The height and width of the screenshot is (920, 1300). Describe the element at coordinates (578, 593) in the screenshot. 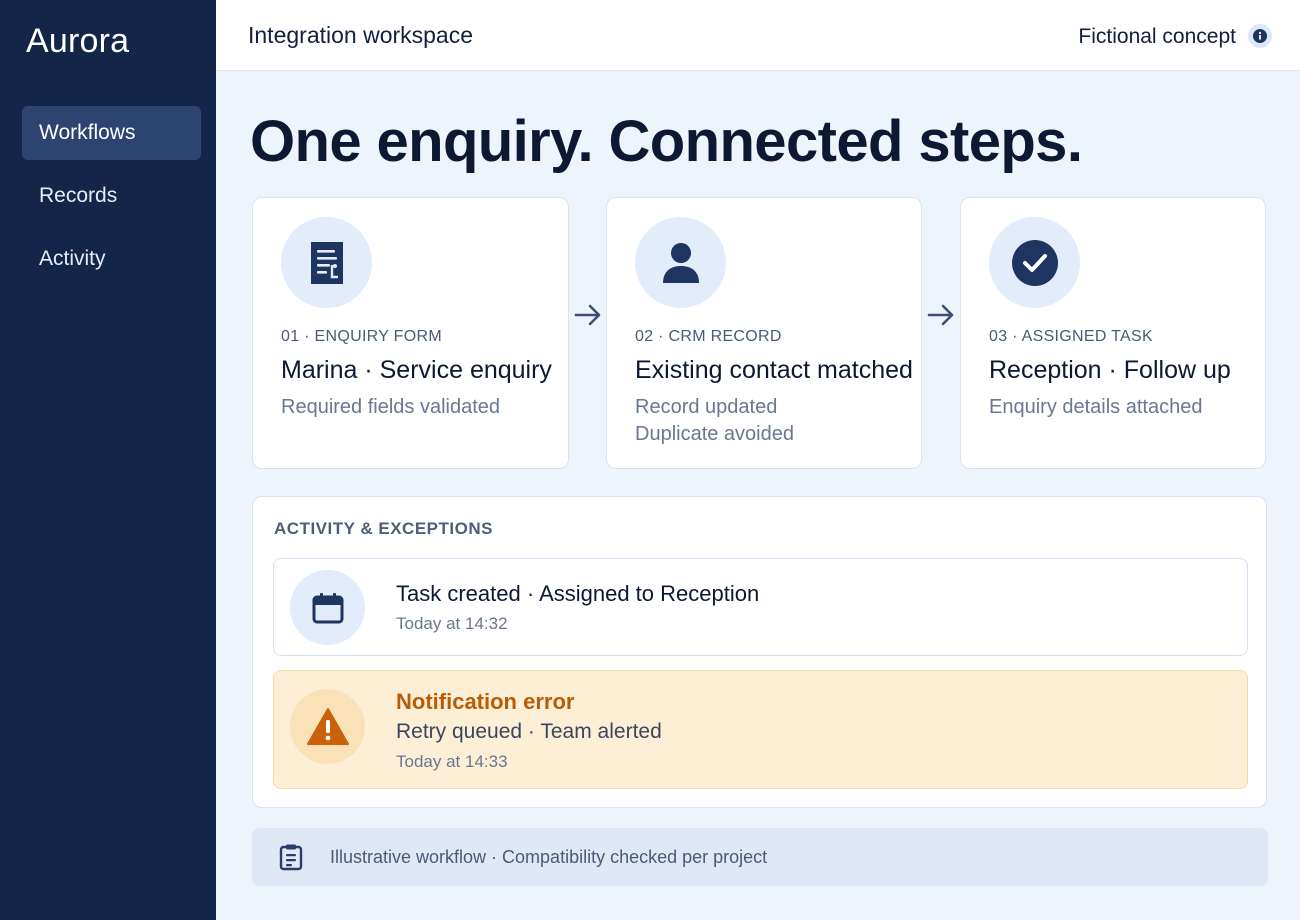

I see `activity-title: Task created · Assigned to Reception` at that location.